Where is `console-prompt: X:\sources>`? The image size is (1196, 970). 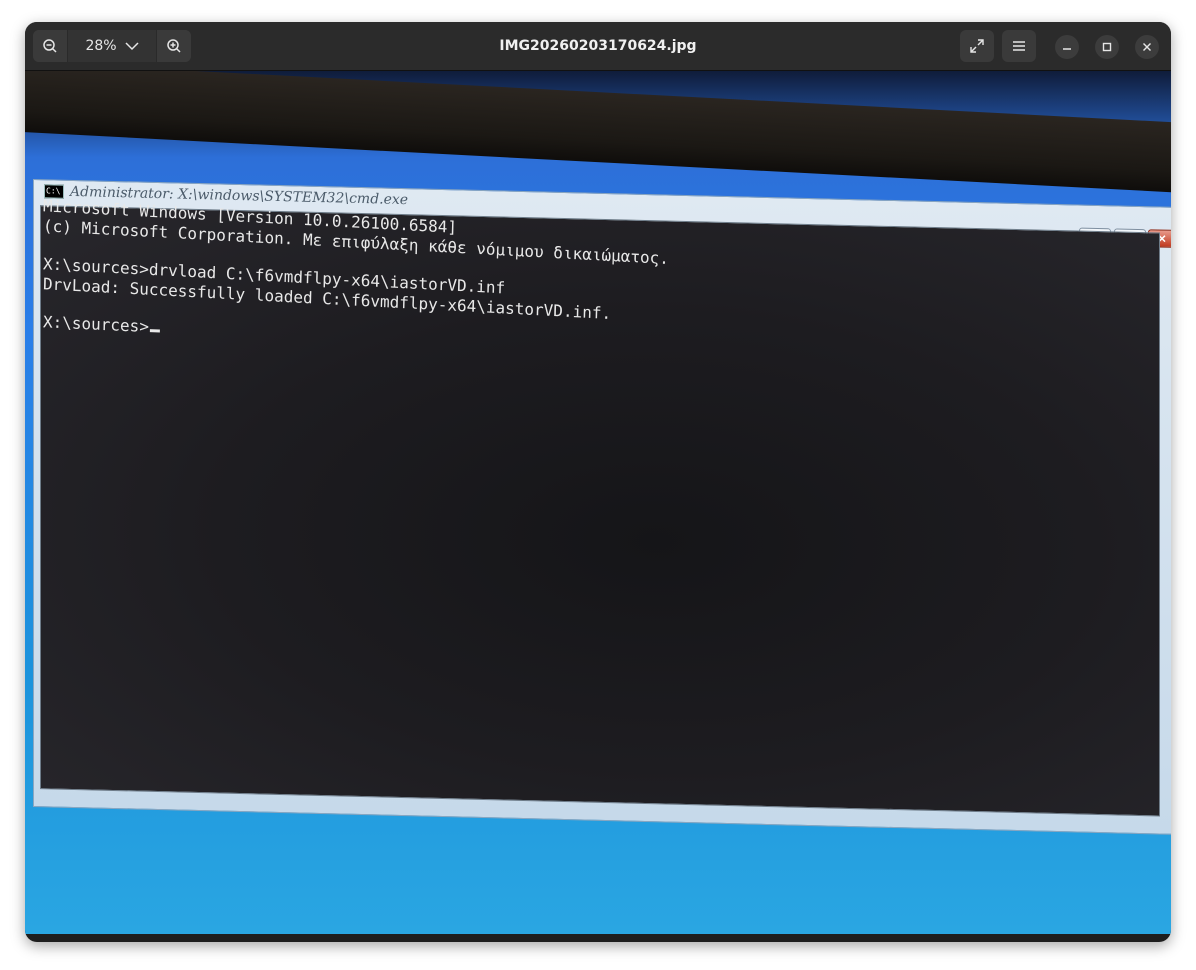
console-prompt: X:\sources> is located at coordinates (96, 324).